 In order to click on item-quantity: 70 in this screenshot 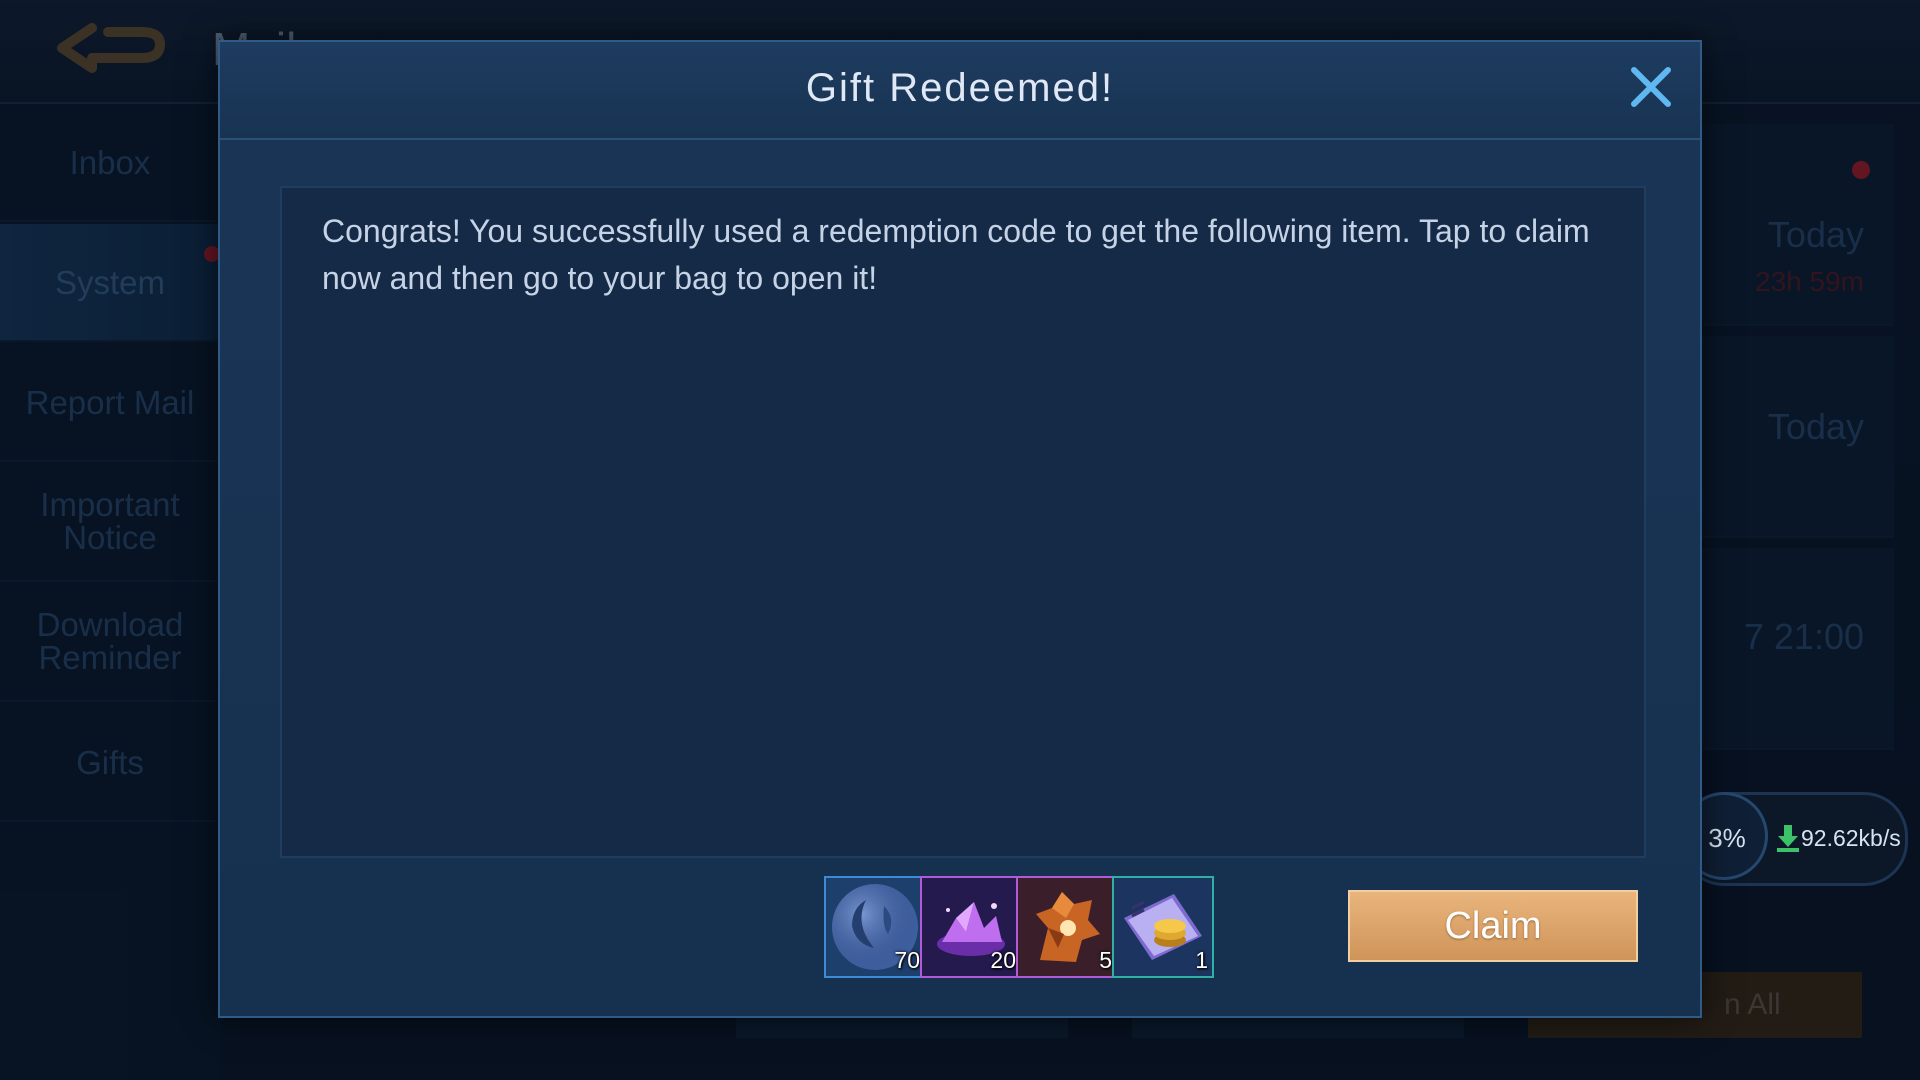, I will do `click(907, 960)`.